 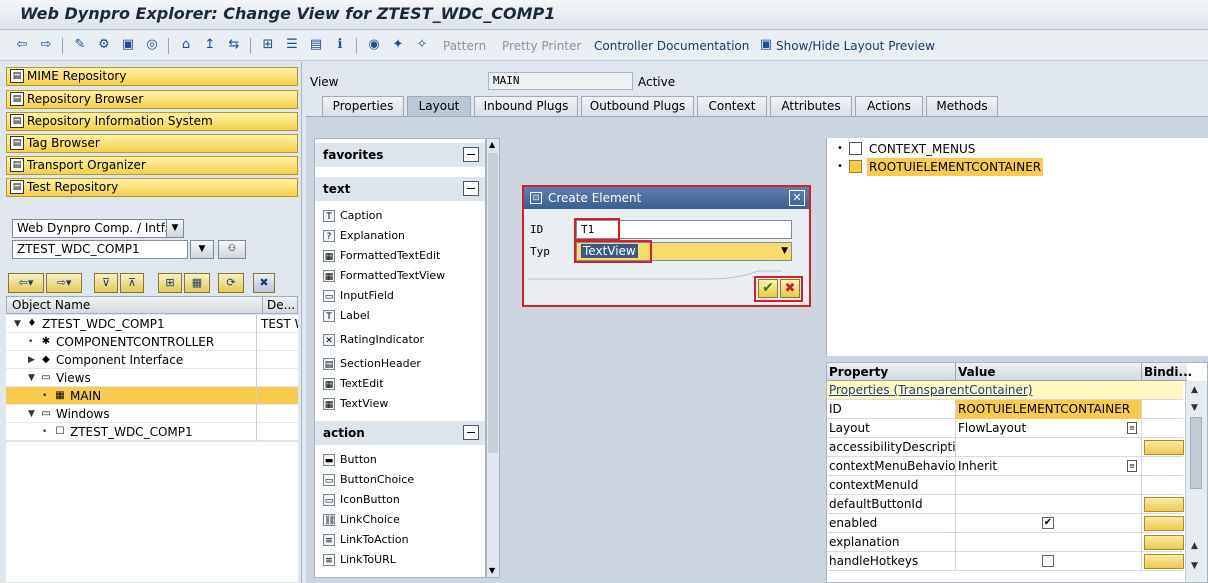 I want to click on palette-item-buttonchoice: ▭ ButtonChoice, so click(x=368, y=480).